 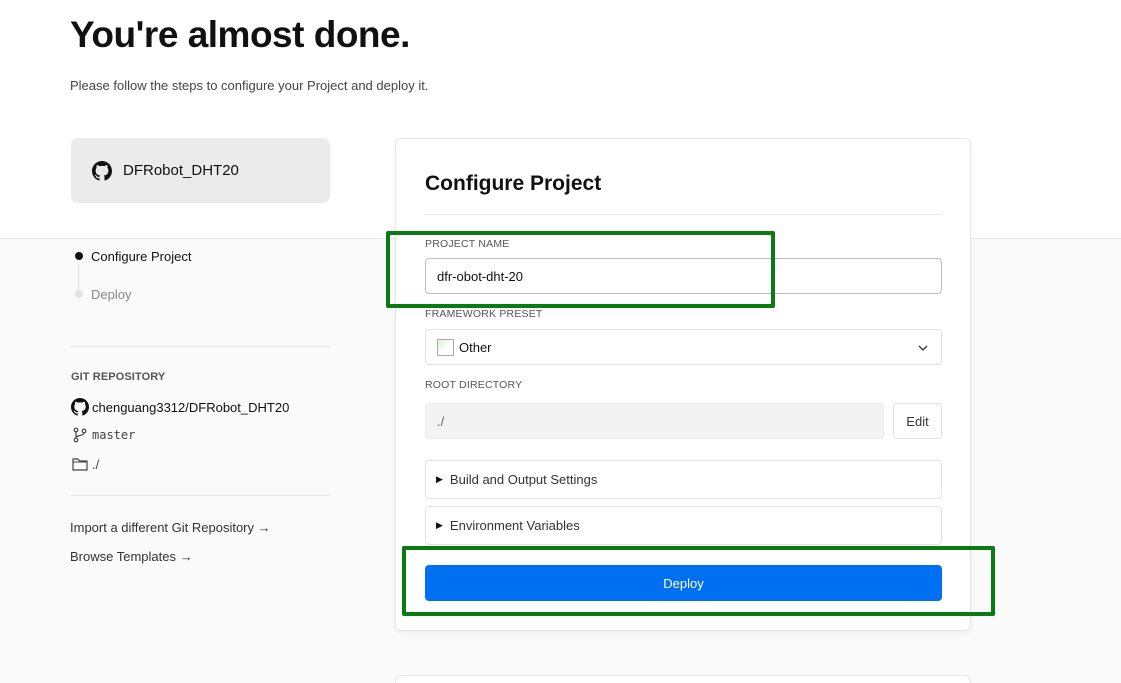 What do you see at coordinates (475, 347) in the screenshot?
I see `framework-preset-value: Other` at bounding box center [475, 347].